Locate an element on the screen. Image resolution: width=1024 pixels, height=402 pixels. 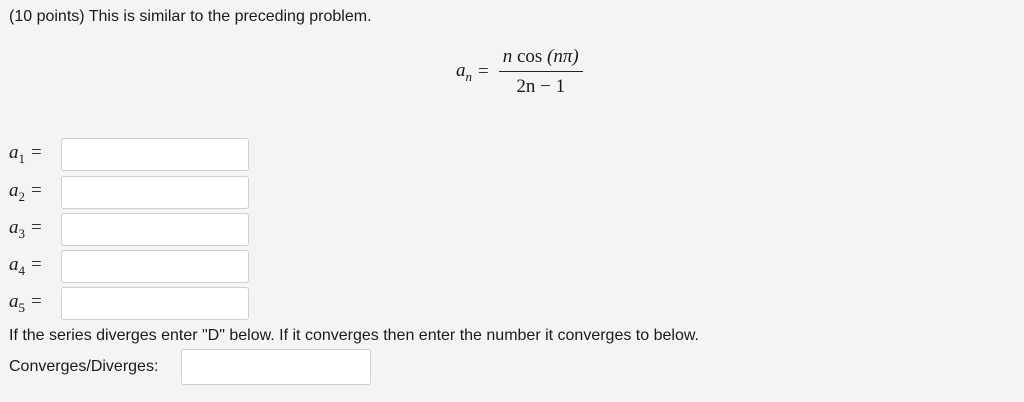
formula-fraction: n cos (nπ) 2n − 1 is located at coordinates (540, 72).